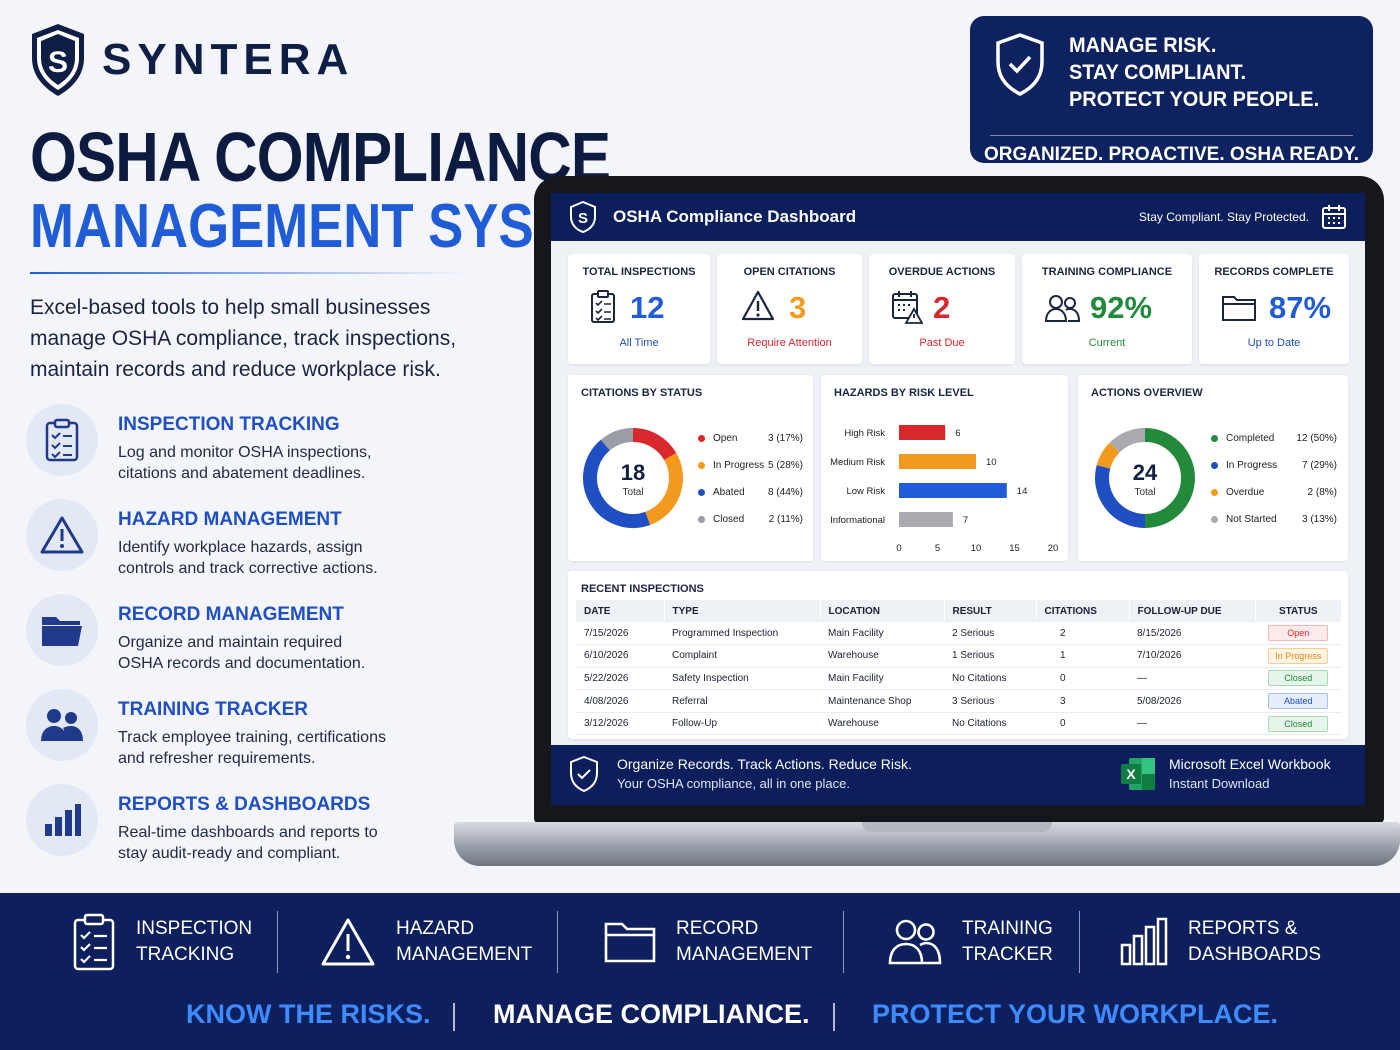 This screenshot has width=1400, height=1050. I want to click on bar-value: 10, so click(991, 462).